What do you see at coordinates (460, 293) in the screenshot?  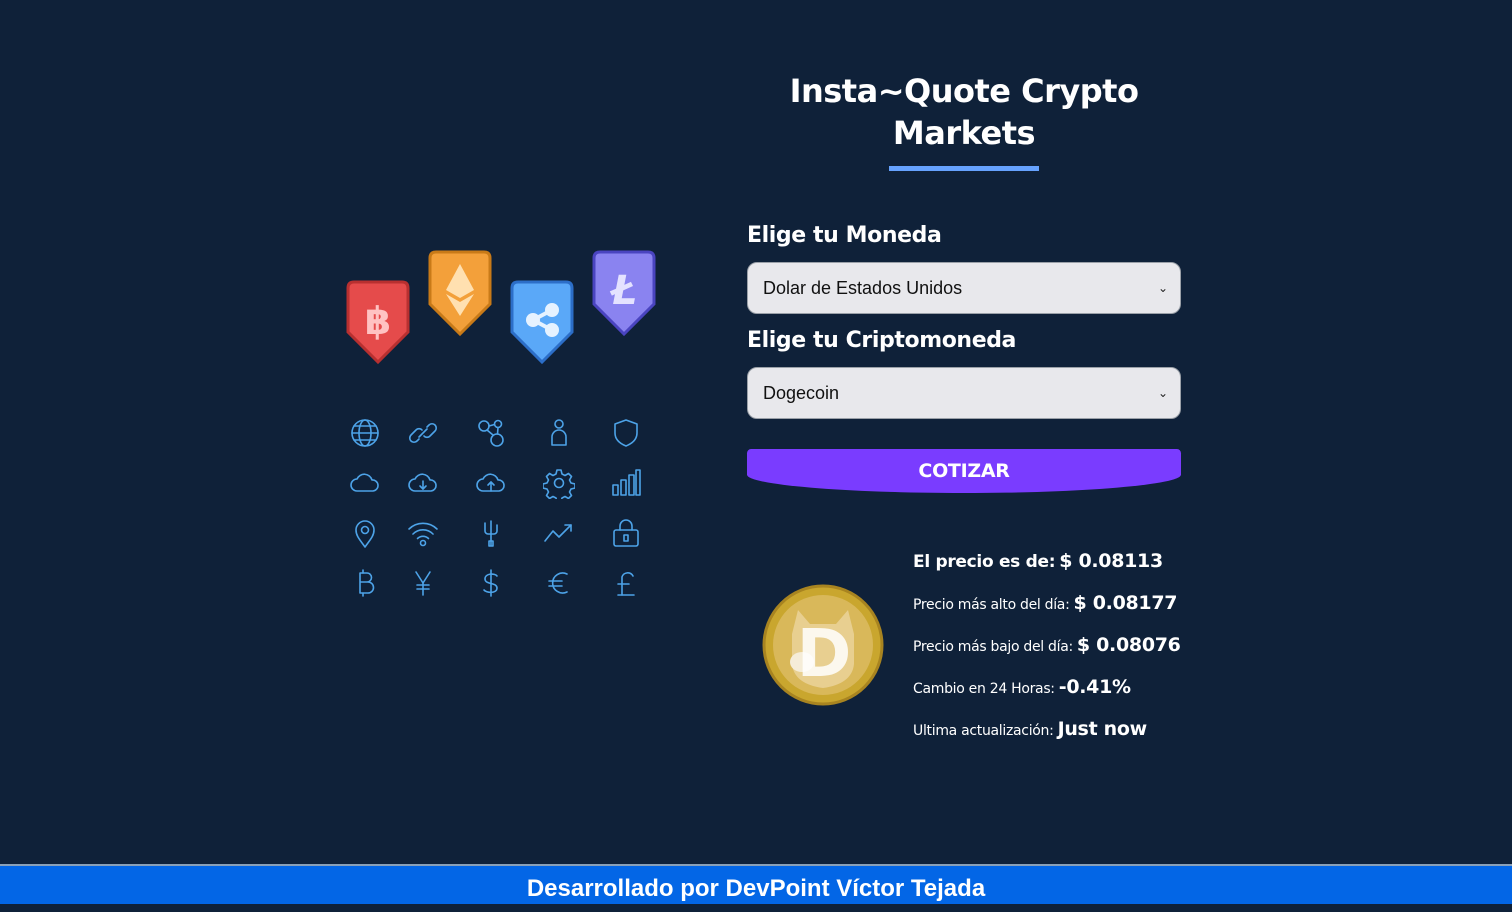 I see `ethereum-badge-icon` at bounding box center [460, 293].